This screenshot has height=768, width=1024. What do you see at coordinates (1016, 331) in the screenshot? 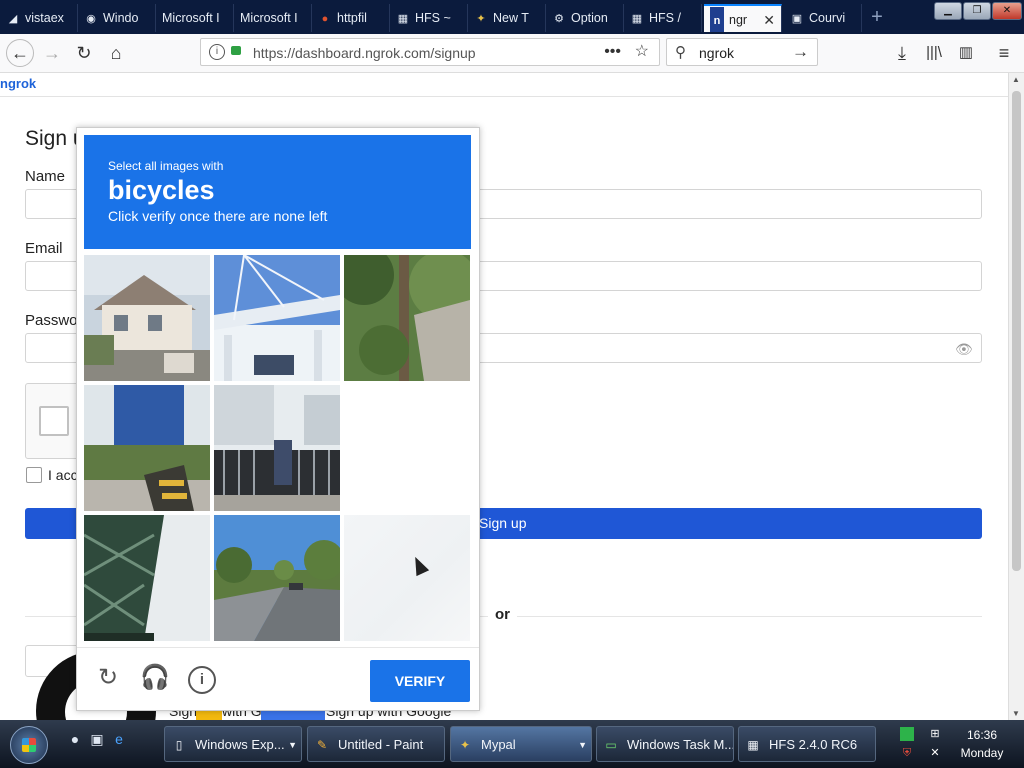
I see `scrollbar-thumb` at bounding box center [1016, 331].